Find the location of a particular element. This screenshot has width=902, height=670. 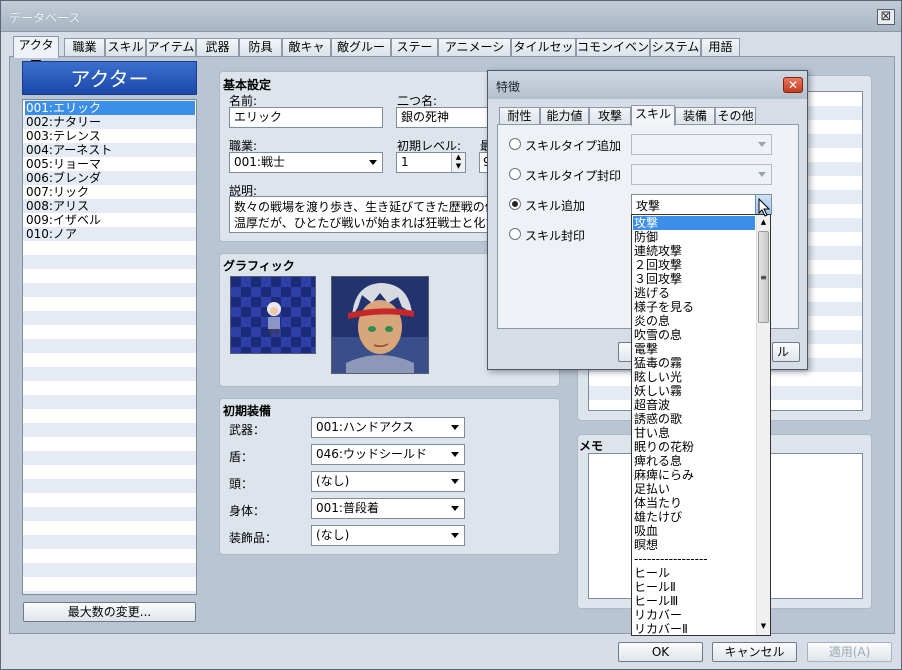

scroll-down-icon: ▼ is located at coordinates (763, 626).